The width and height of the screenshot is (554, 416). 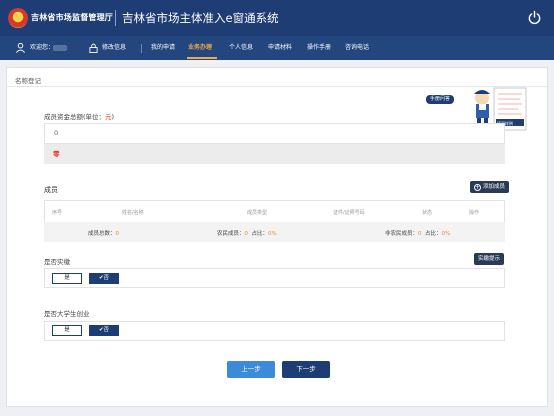 I want to click on nav-active-indicator, so click(x=202, y=58).